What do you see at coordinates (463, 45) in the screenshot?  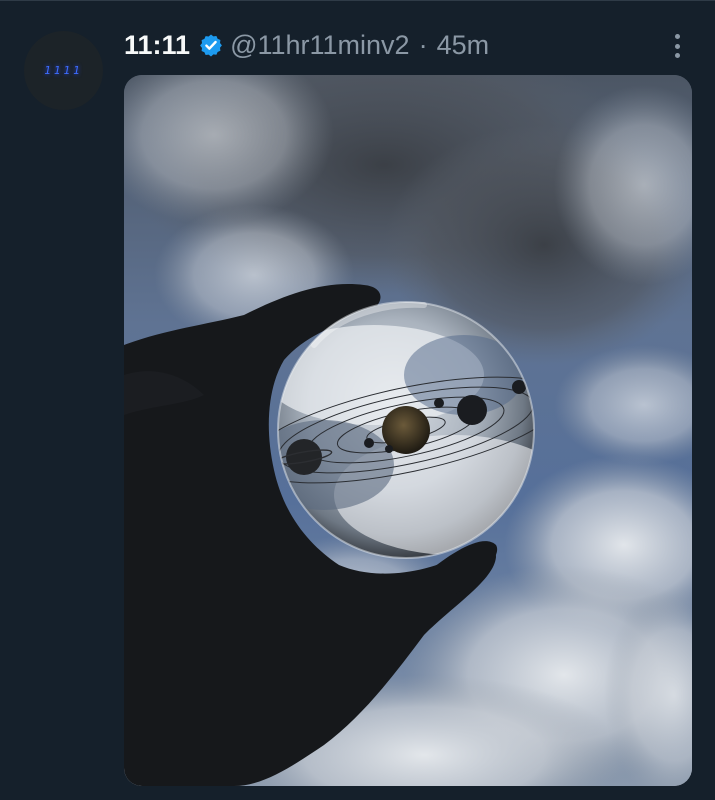 I see `tweet-timestamp: 45m` at bounding box center [463, 45].